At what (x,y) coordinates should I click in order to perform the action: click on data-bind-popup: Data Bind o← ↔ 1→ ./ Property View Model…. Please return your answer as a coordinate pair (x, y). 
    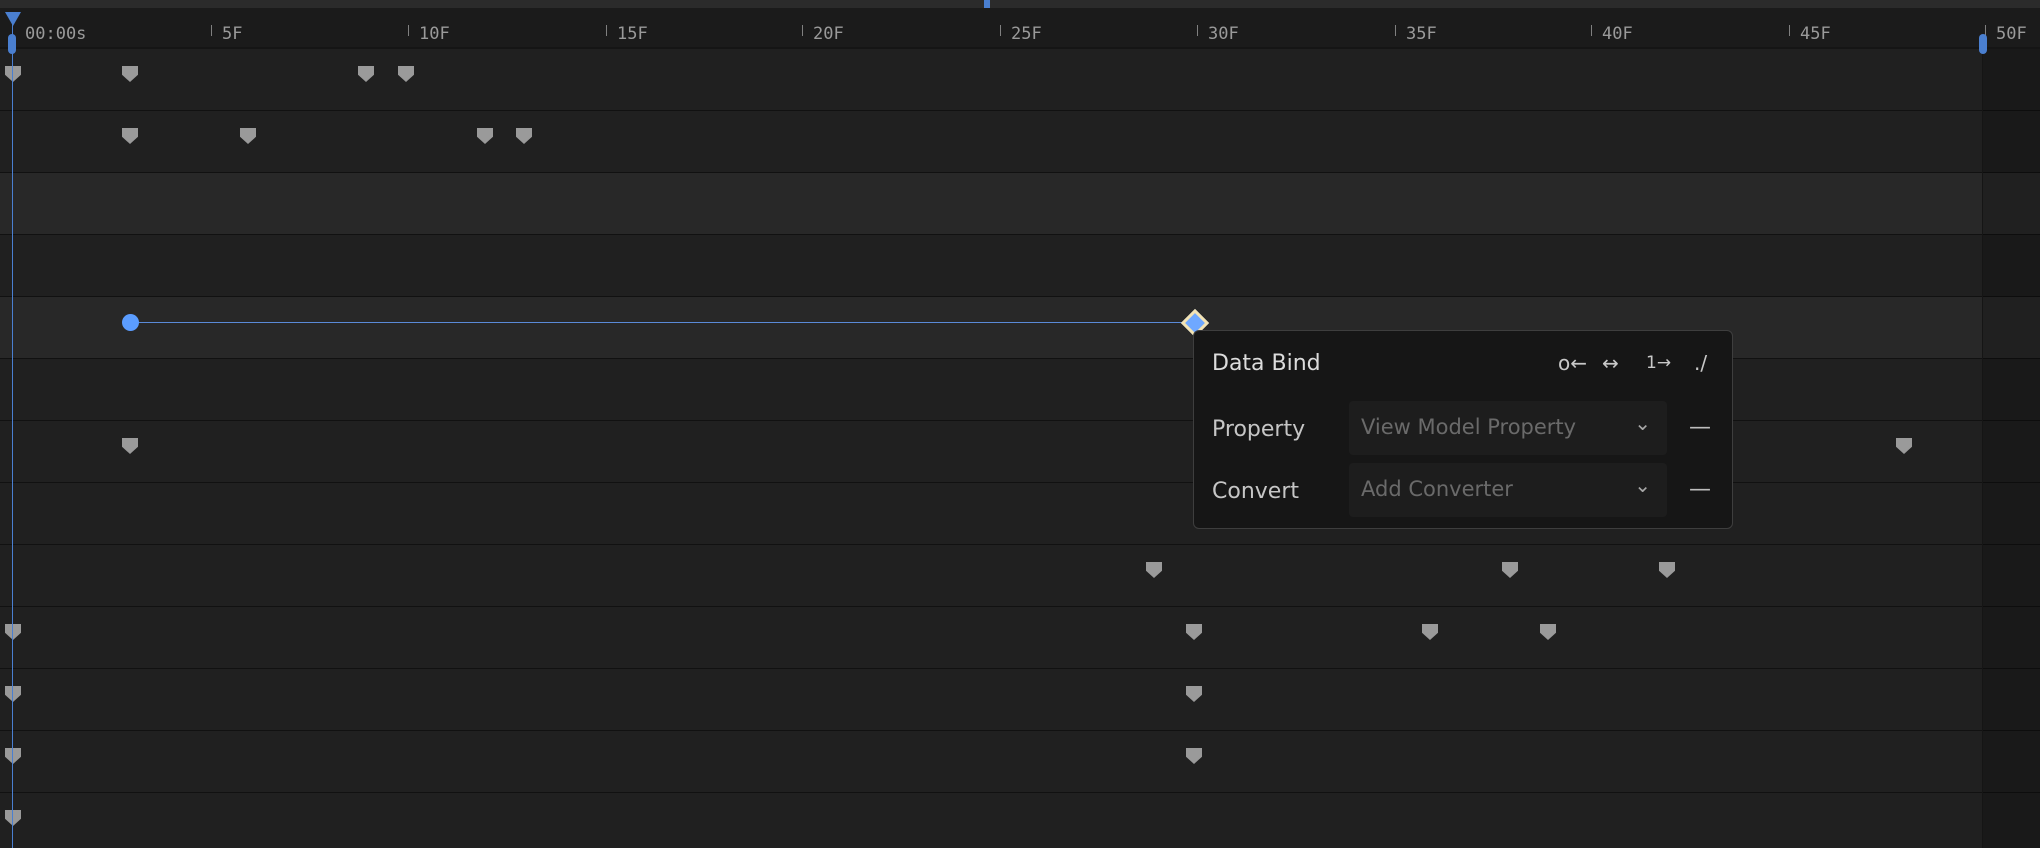
    Looking at the image, I should click on (1463, 429).